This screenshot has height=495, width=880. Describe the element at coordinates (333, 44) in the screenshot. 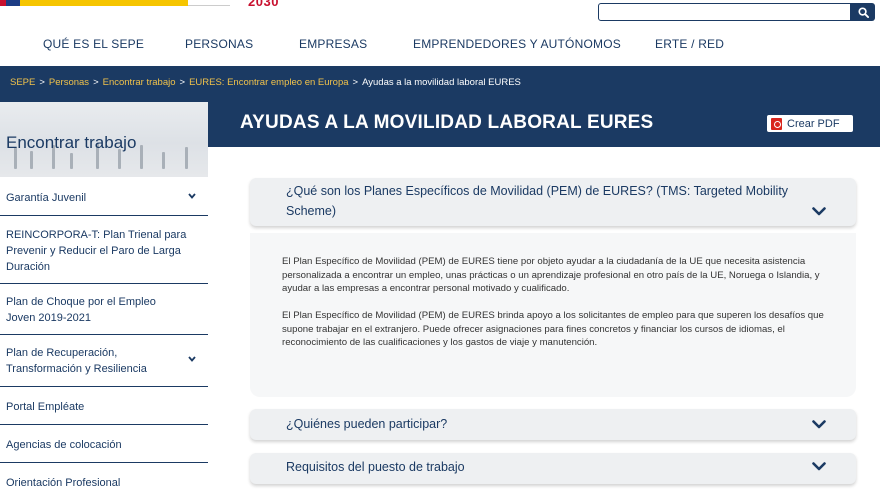

I see `nav-item-empresas: EMPRESAS` at that location.